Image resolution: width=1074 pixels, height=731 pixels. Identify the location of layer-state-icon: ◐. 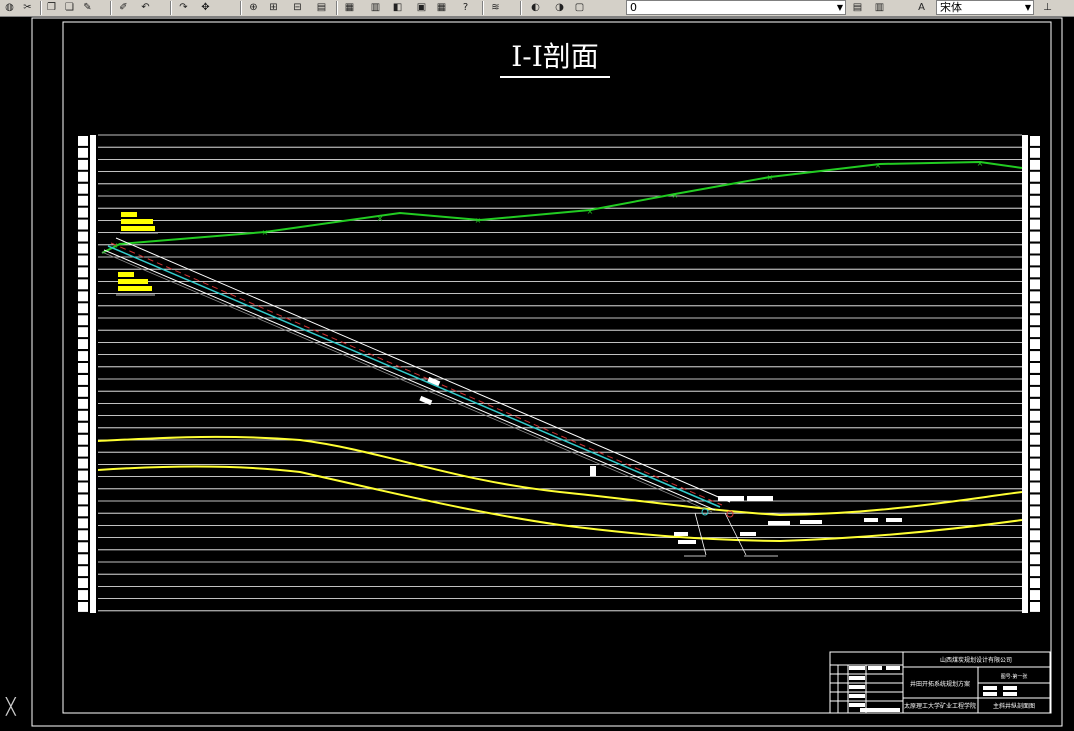
(535, 8).